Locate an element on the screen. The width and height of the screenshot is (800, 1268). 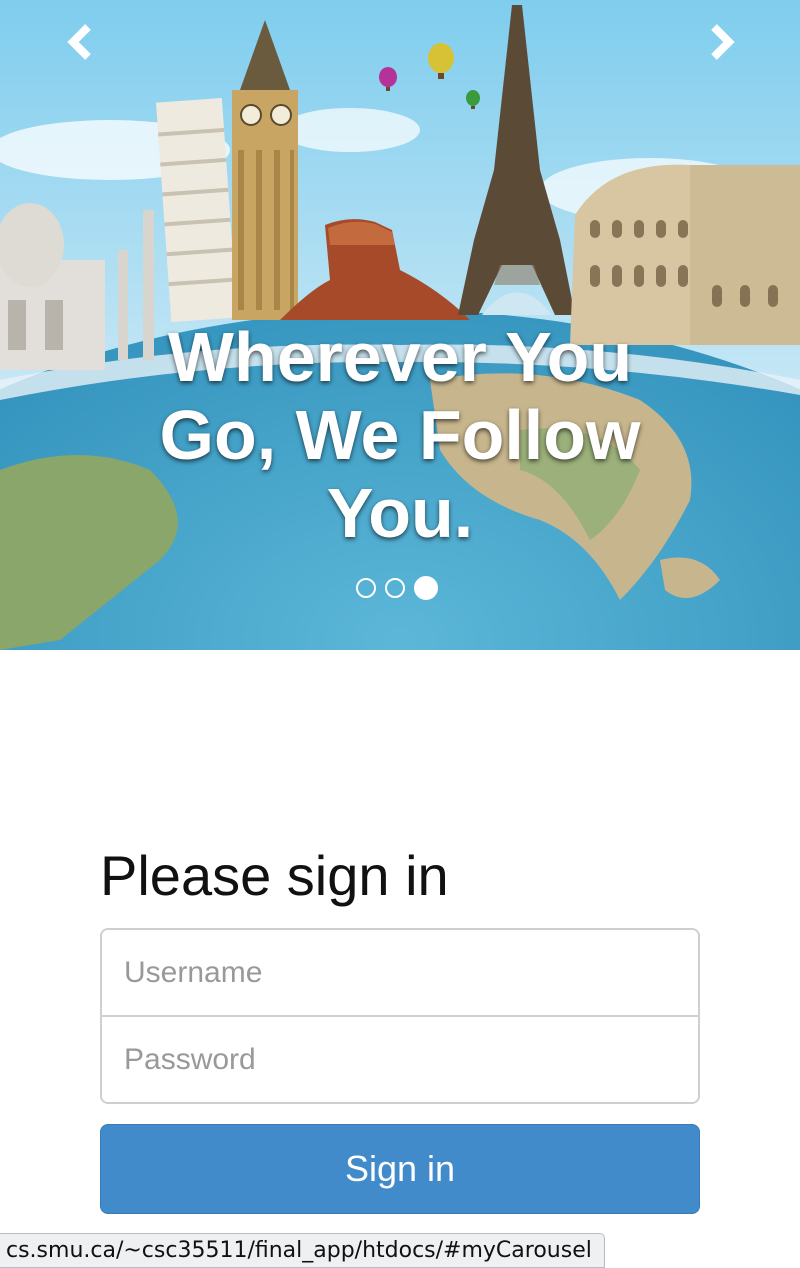
signin-heading: Please sign in is located at coordinates (274, 875).